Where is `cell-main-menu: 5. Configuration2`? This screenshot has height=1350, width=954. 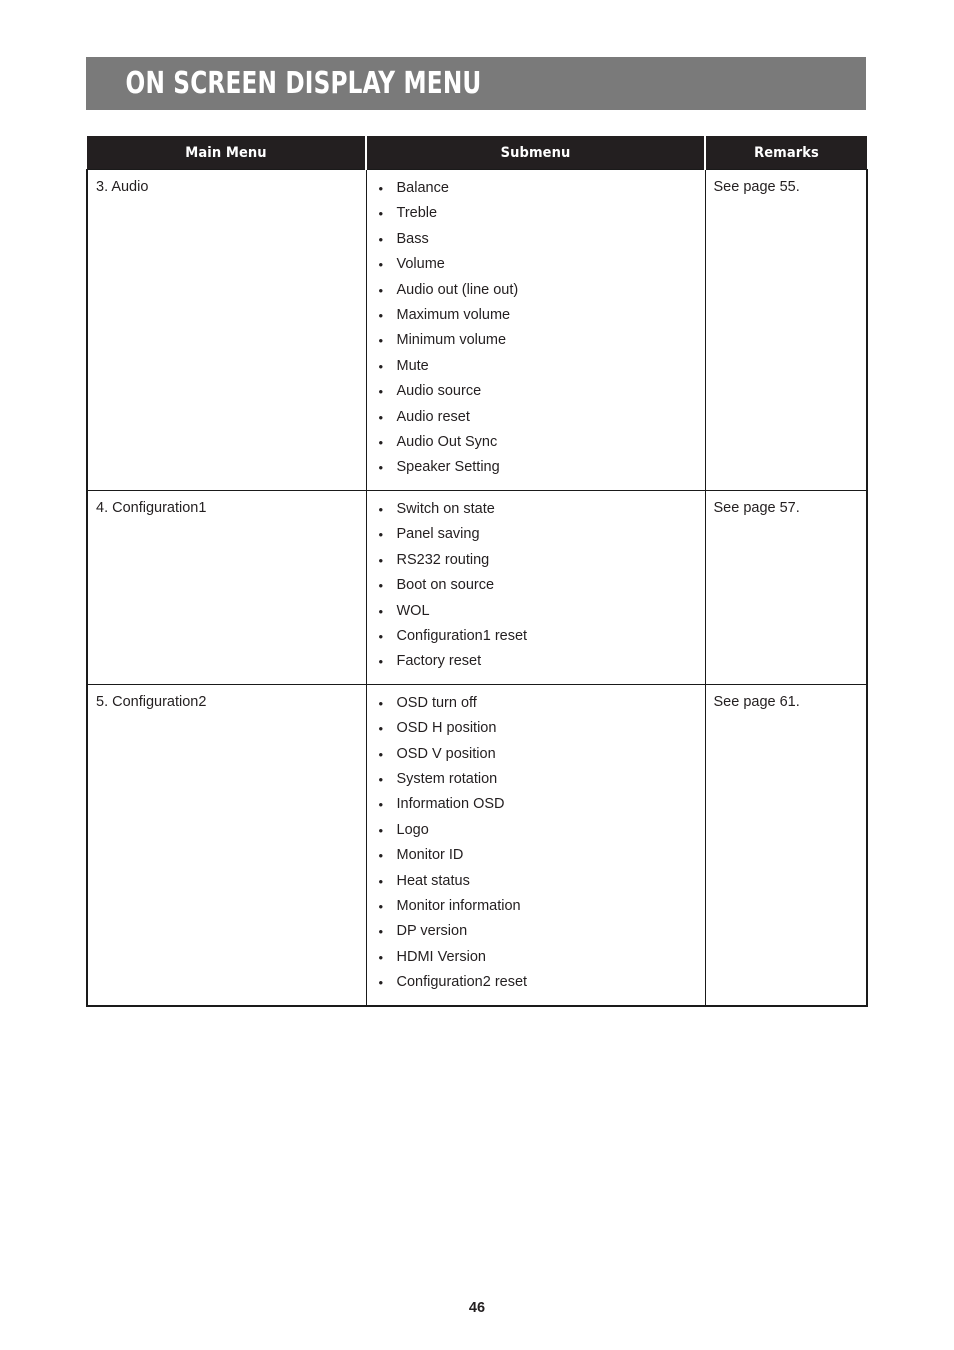 cell-main-menu: 5. Configuration2 is located at coordinates (226, 845).